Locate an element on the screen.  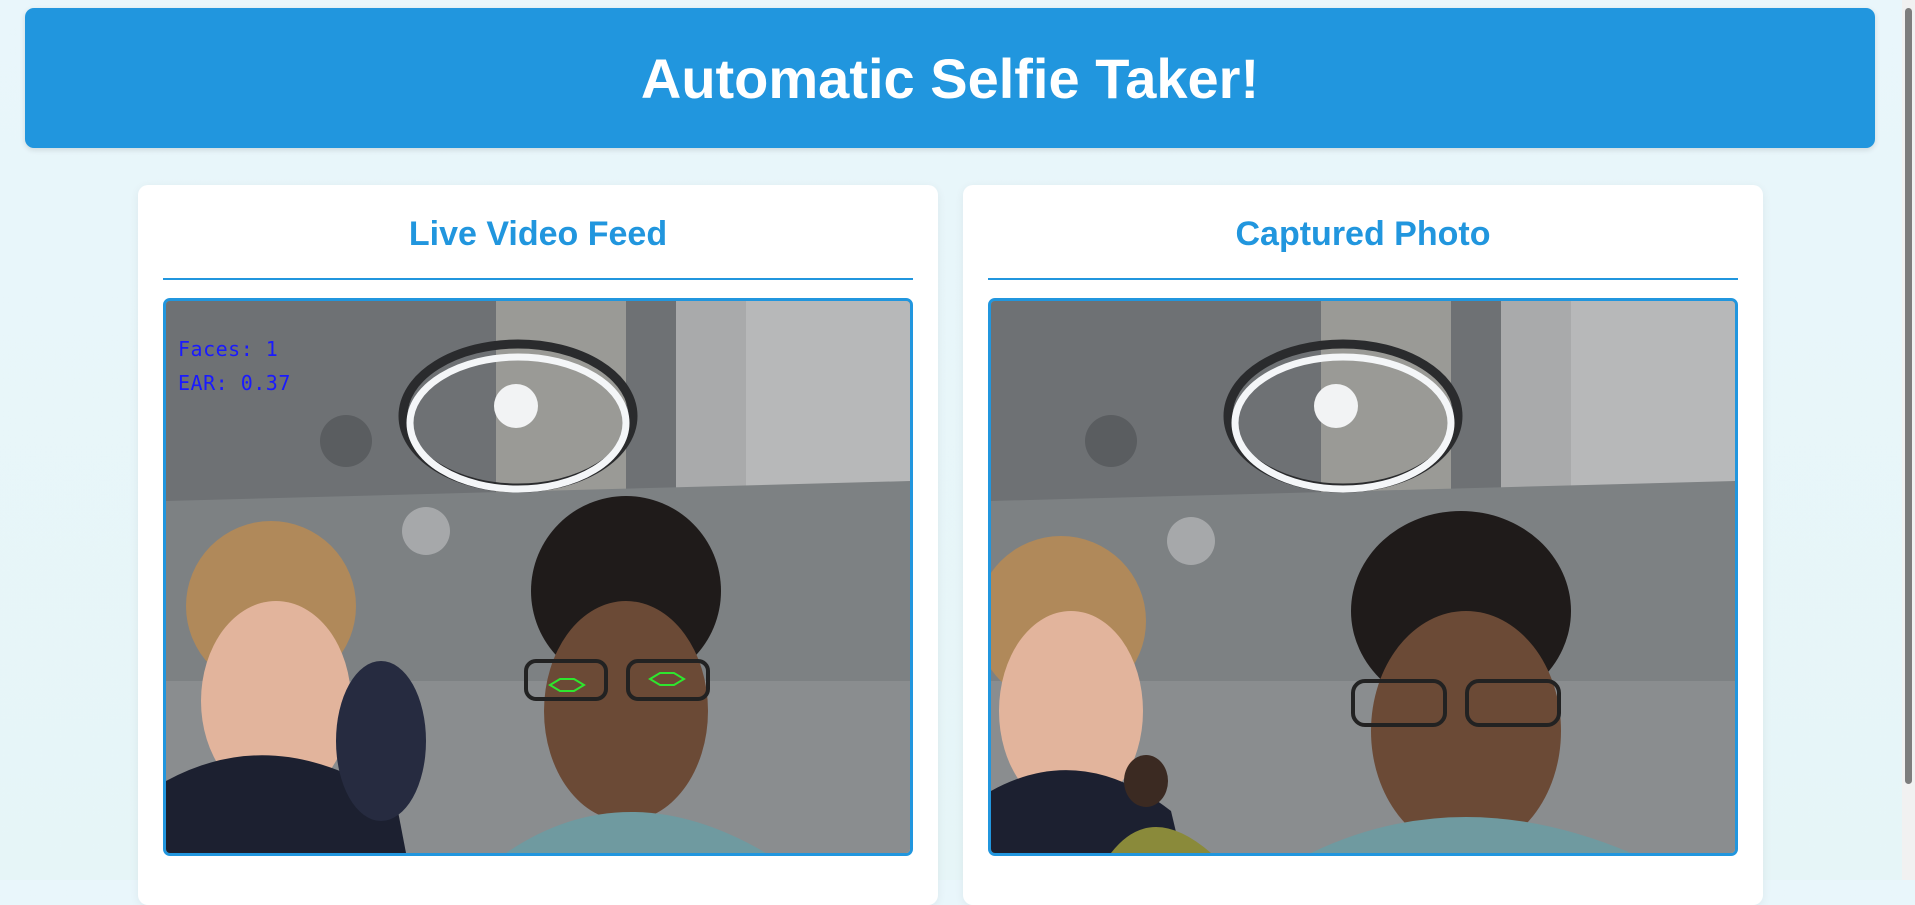
faces-count-overlay: Faces: 1 is located at coordinates (228, 349).